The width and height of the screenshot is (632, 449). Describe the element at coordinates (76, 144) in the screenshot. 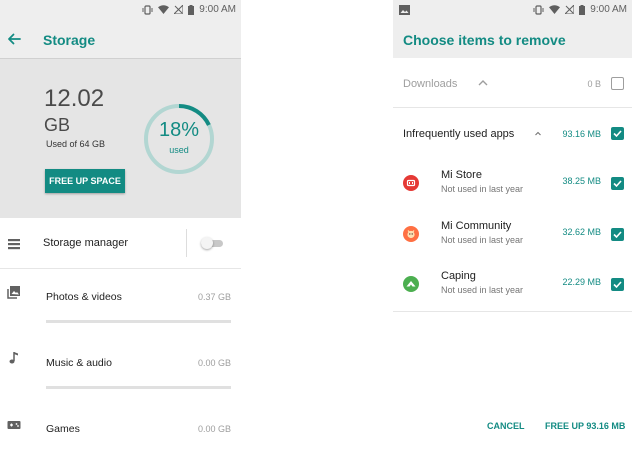

I see `used-of-total: Used of 64 GB` at that location.